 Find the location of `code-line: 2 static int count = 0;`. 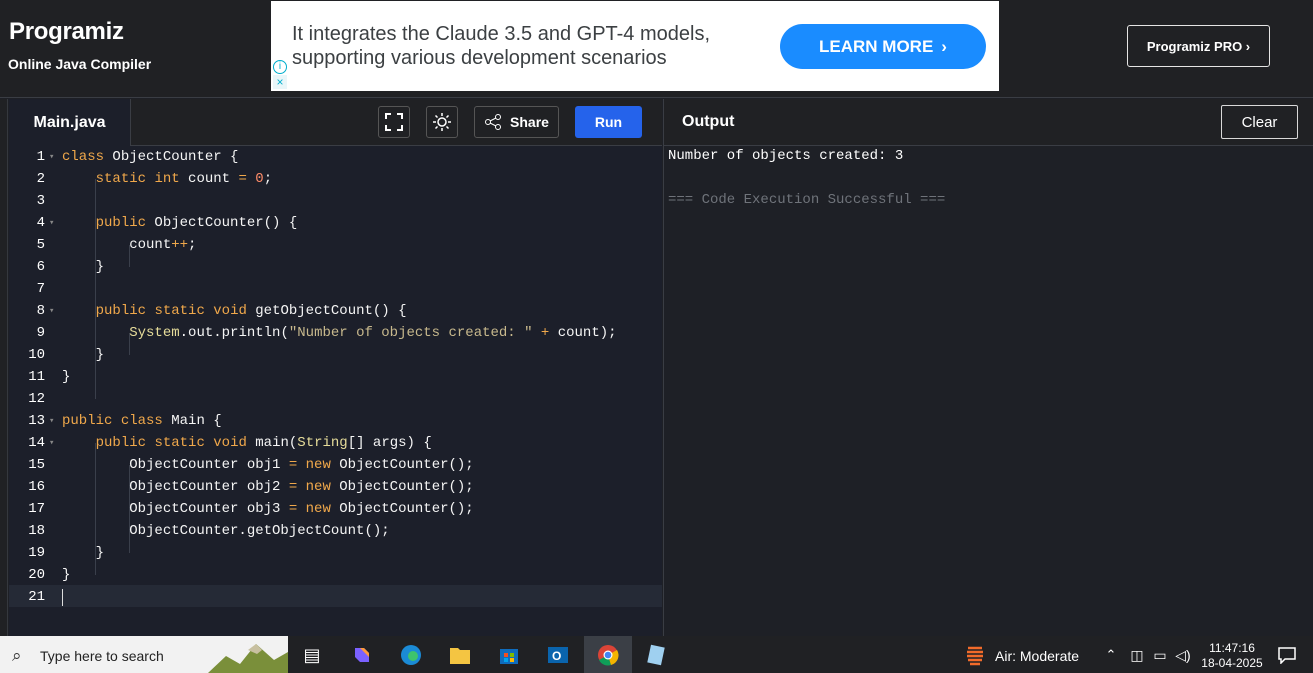

code-line: 2 static int count = 0; is located at coordinates (154, 179).